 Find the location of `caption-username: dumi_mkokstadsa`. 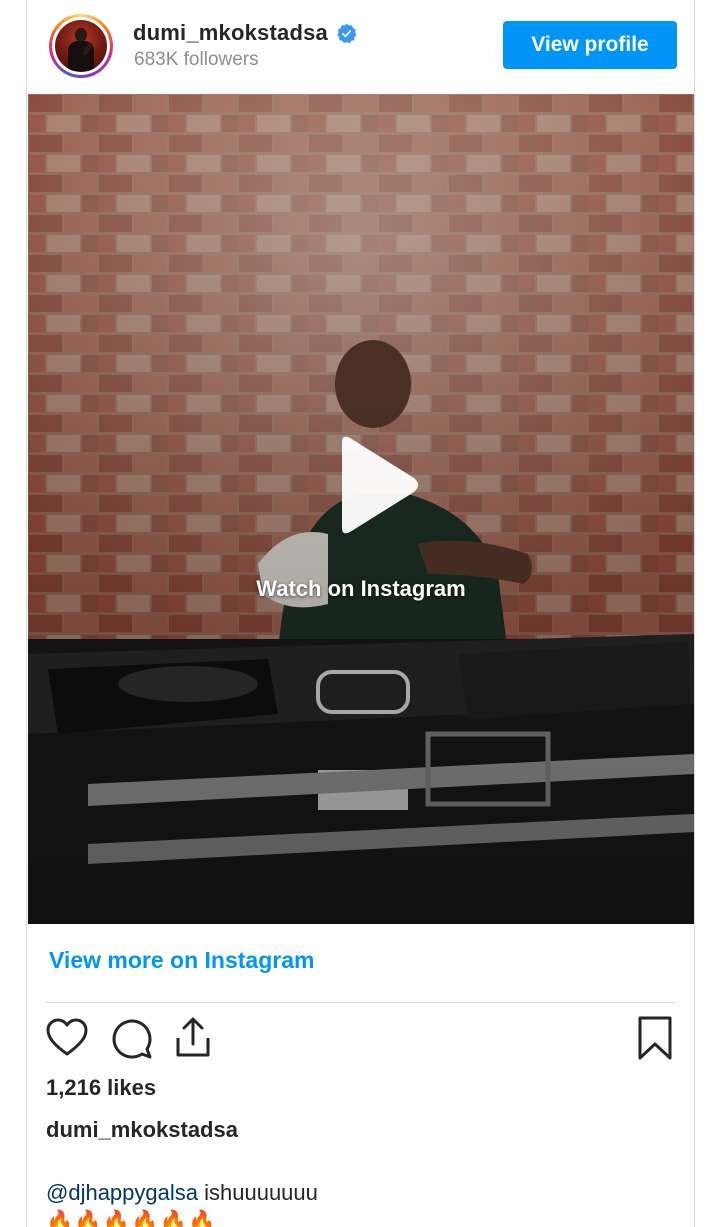

caption-username: dumi_mkokstadsa is located at coordinates (142, 1130).